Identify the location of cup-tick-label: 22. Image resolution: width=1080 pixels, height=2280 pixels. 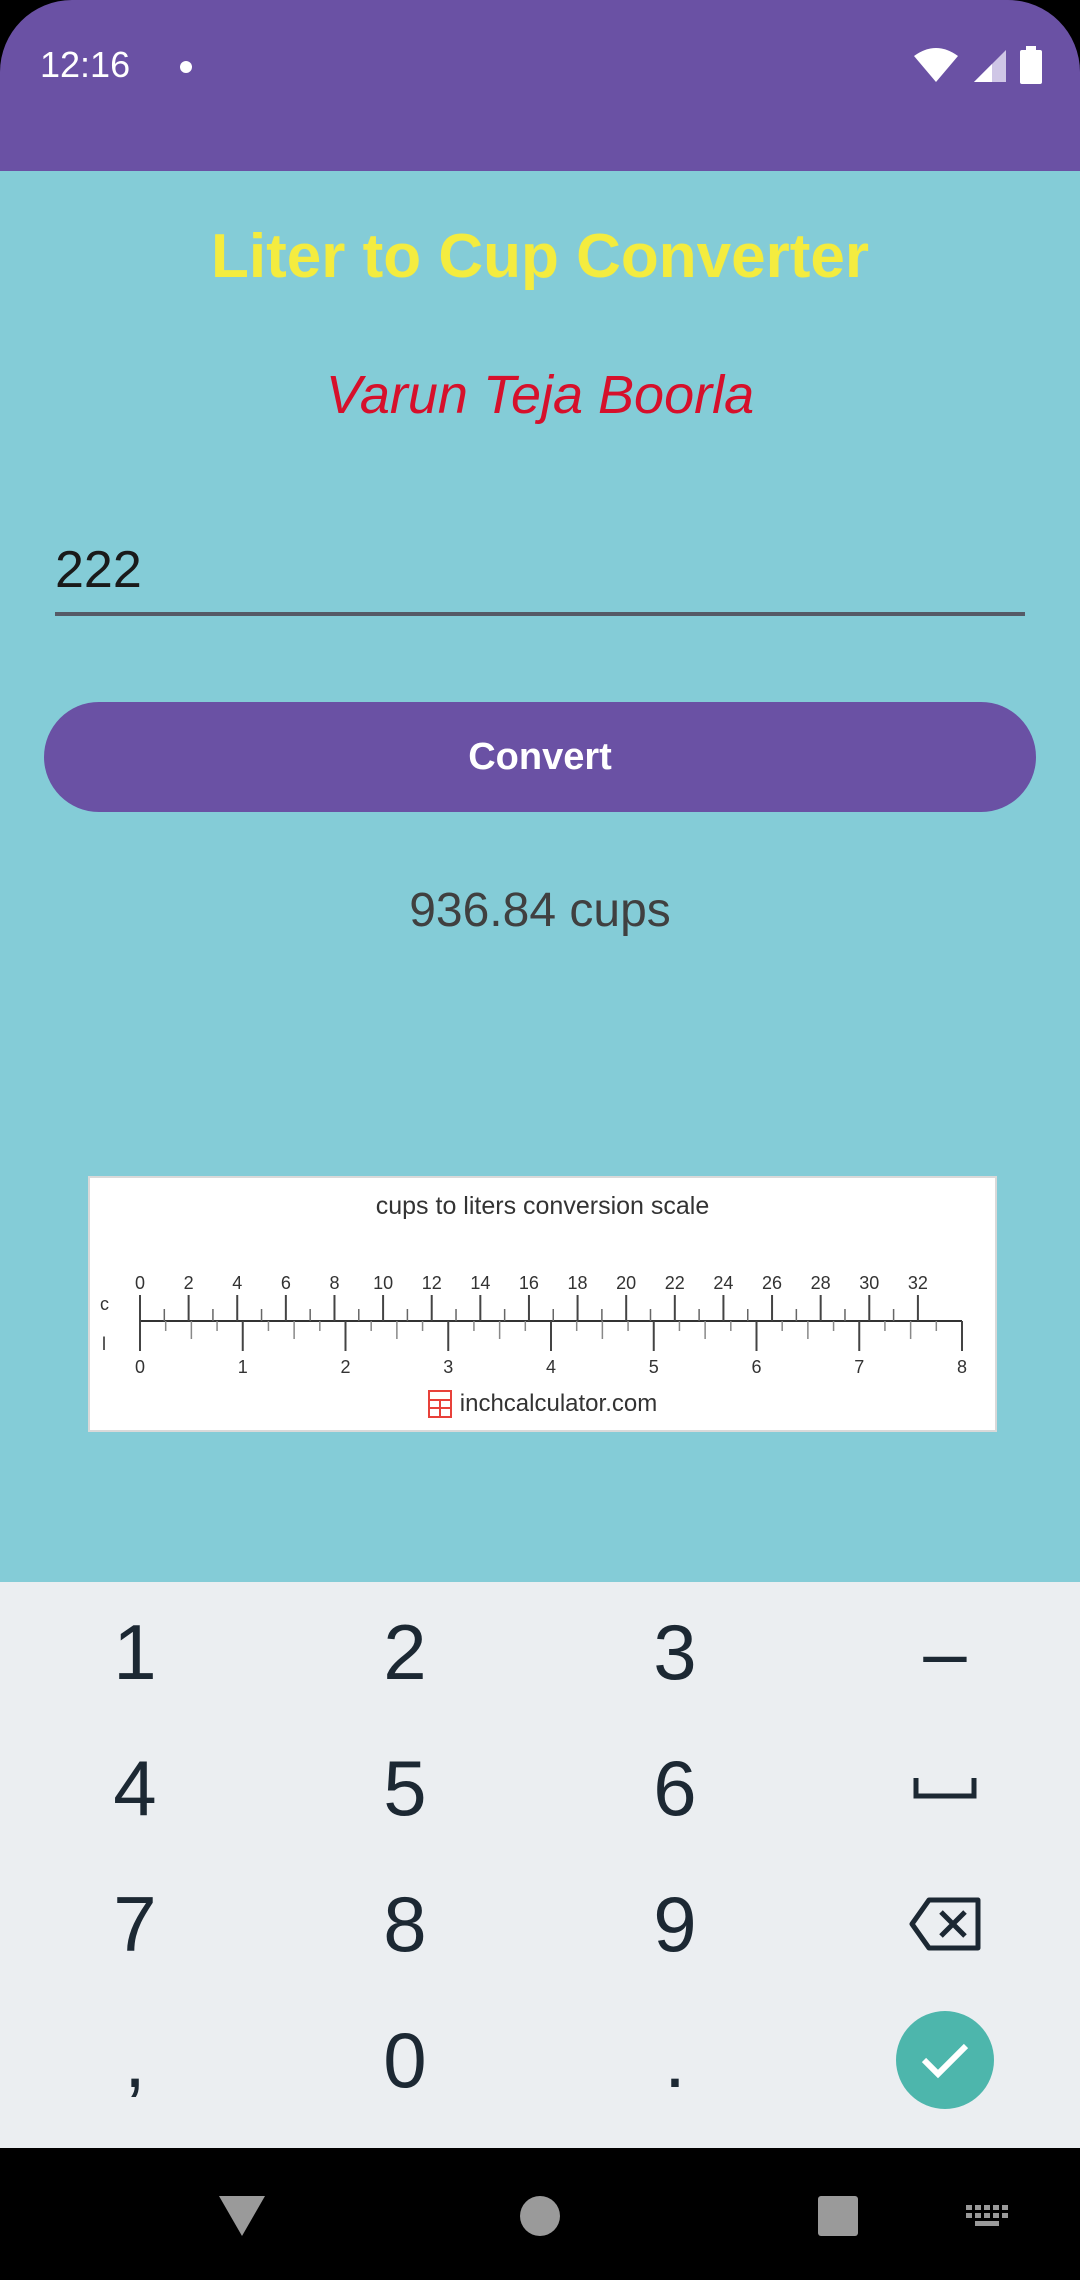
(675, 1283).